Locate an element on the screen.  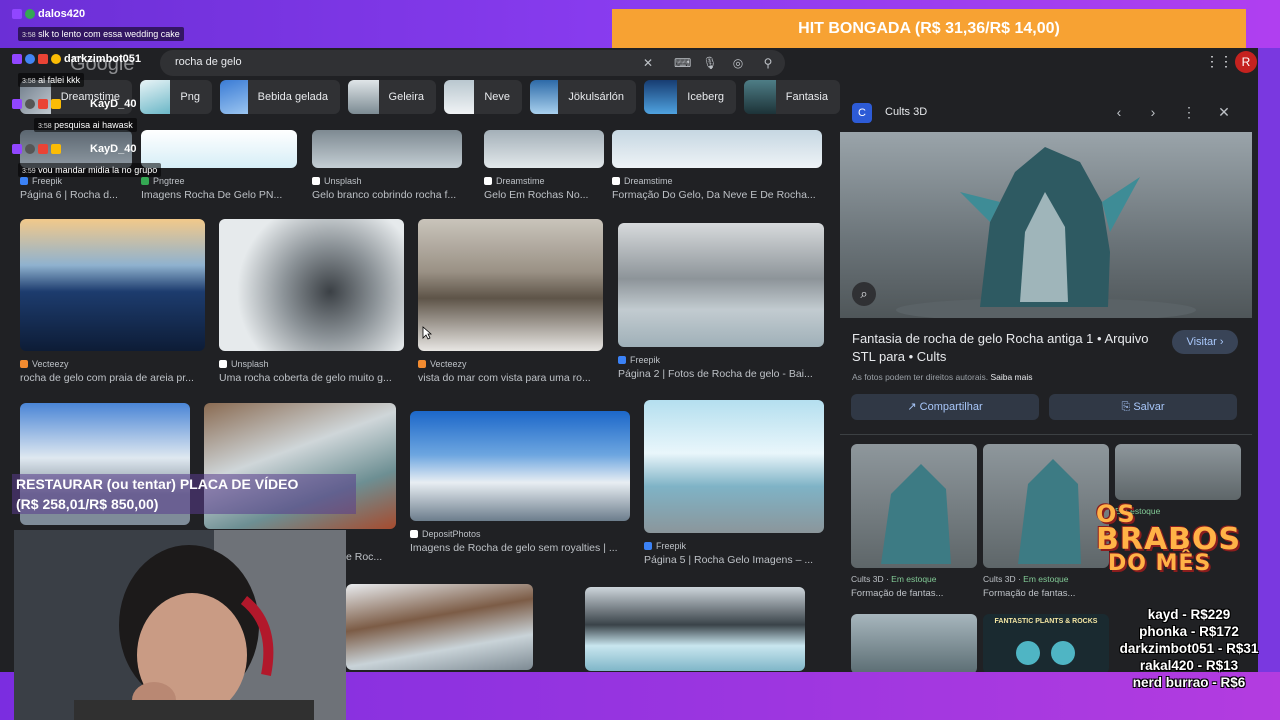
clear-icon: ✕ is located at coordinates (648, 63).